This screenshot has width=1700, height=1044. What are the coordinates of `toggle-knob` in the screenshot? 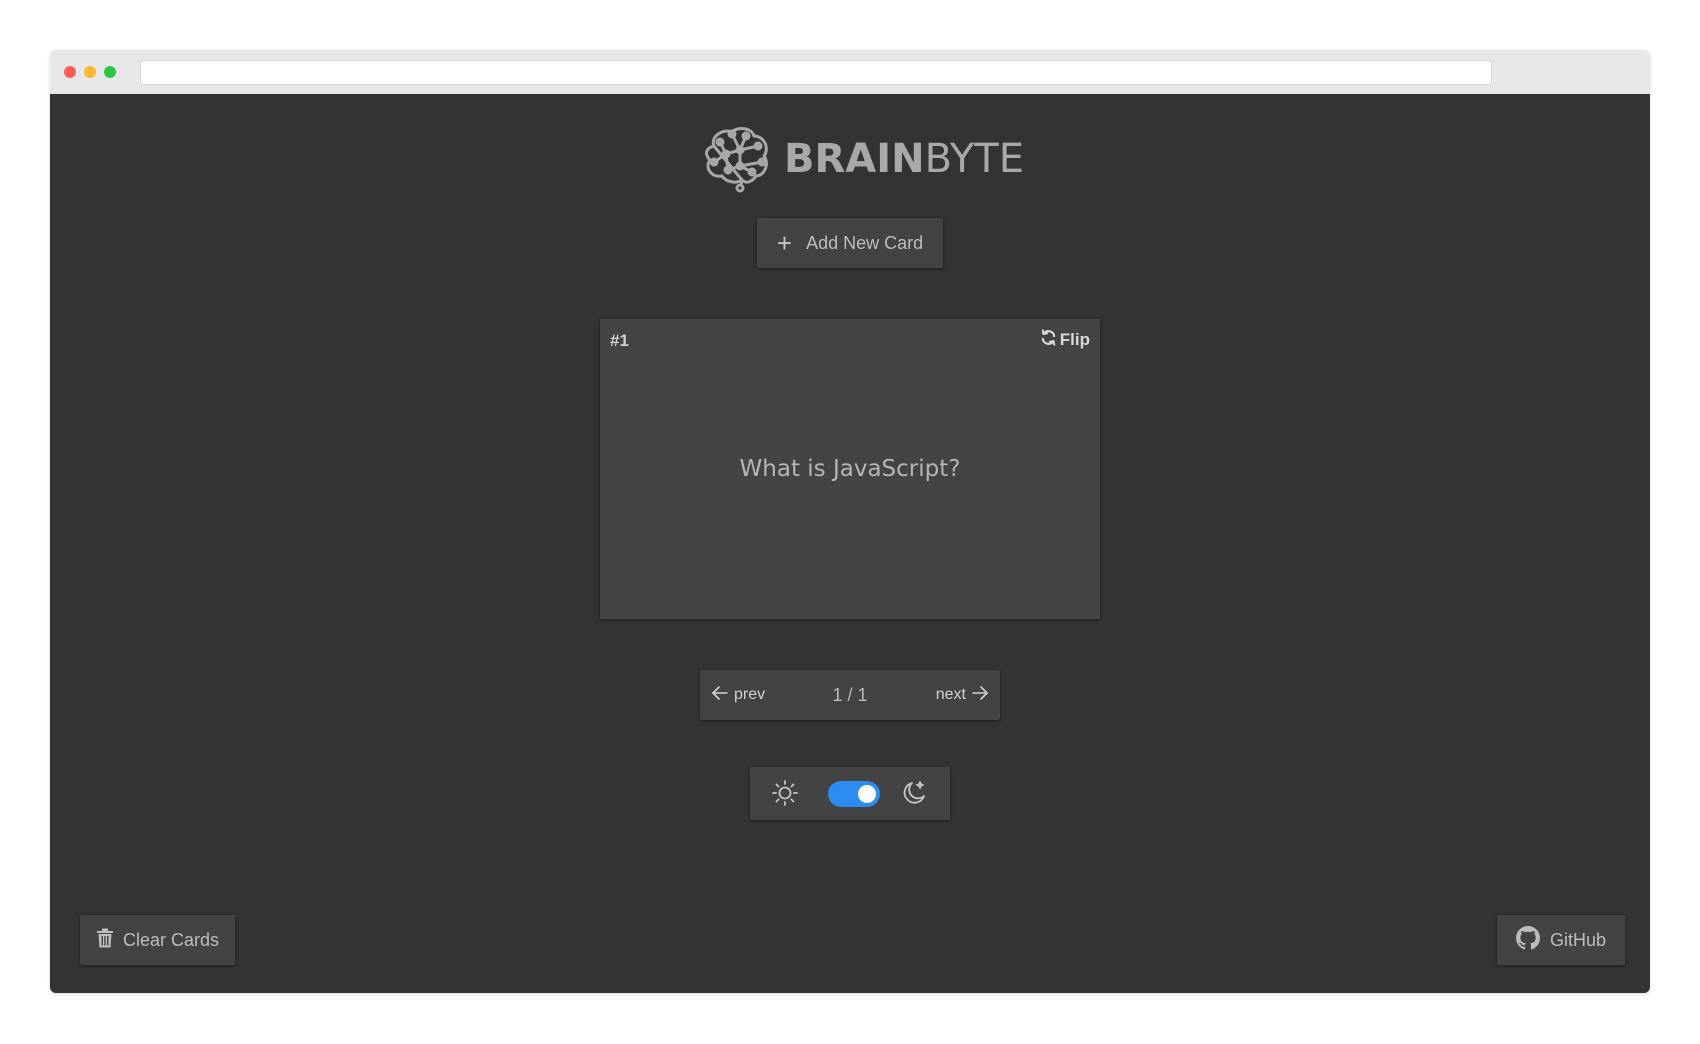 It's located at (867, 794).